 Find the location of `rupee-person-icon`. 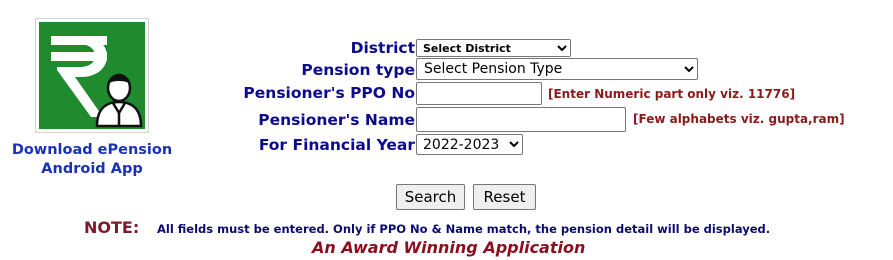

rupee-person-icon is located at coordinates (92, 75).